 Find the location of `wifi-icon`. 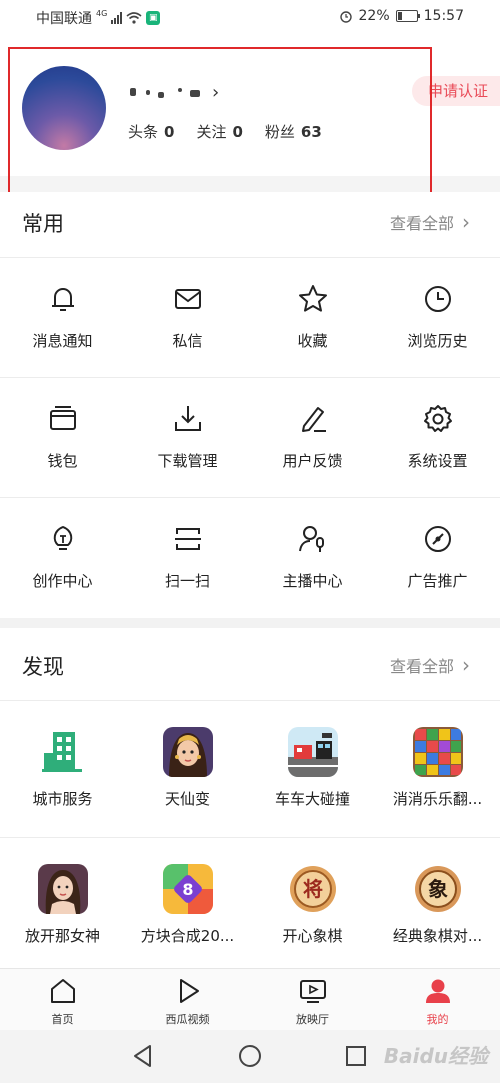

wifi-icon is located at coordinates (134, 18).